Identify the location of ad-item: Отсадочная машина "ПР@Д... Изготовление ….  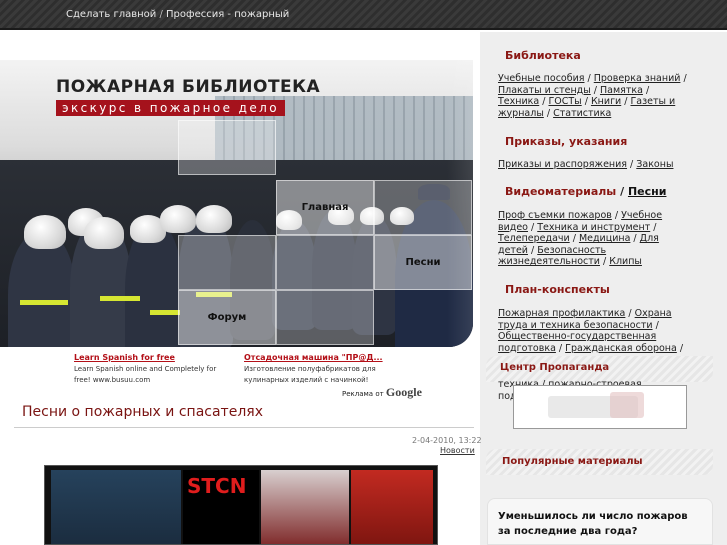
(314, 369).